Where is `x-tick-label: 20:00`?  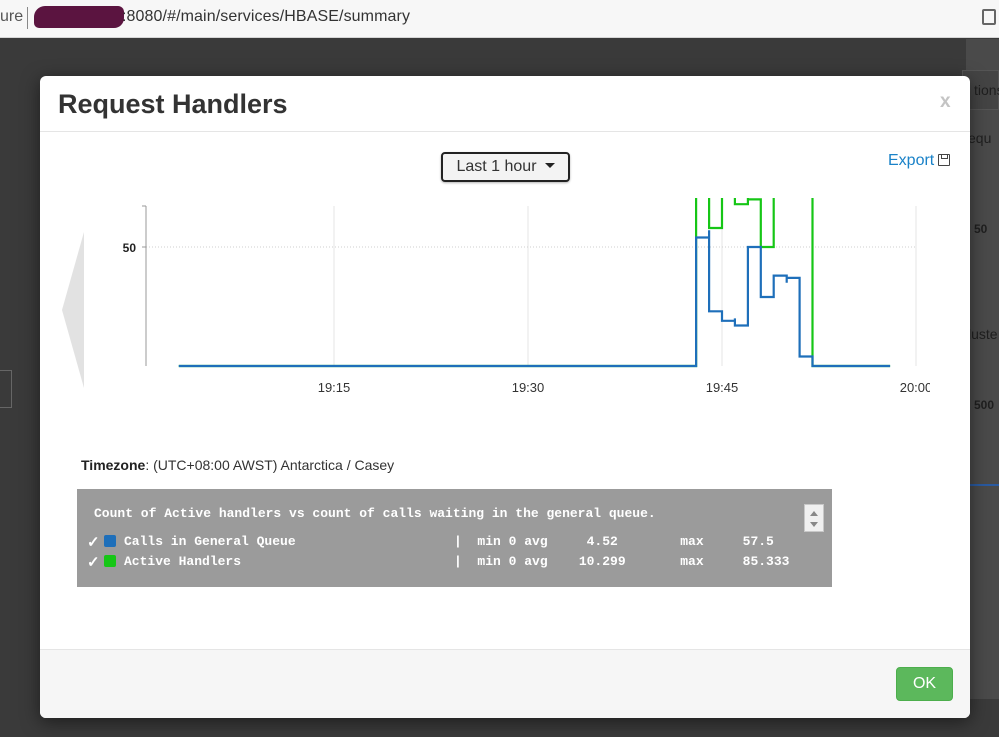
x-tick-label: 20:00 is located at coordinates (915, 387).